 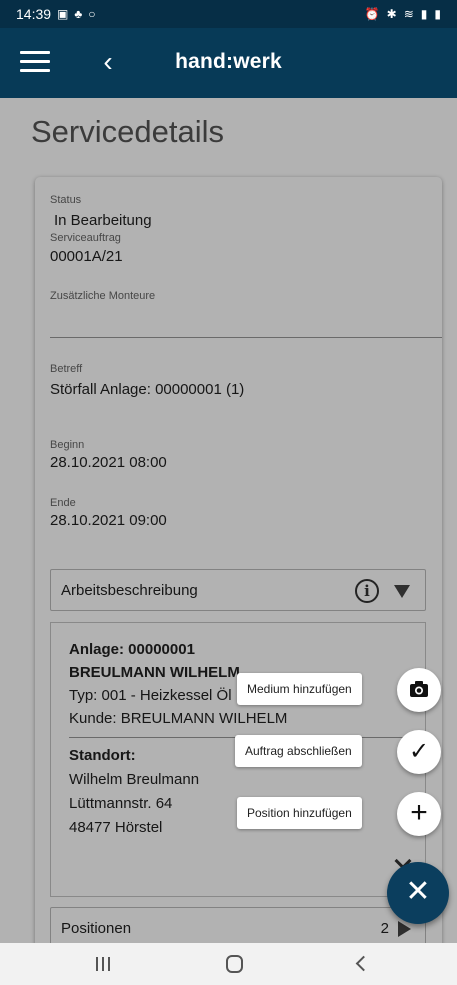 I want to click on camera-icon, so click(x=419, y=689).